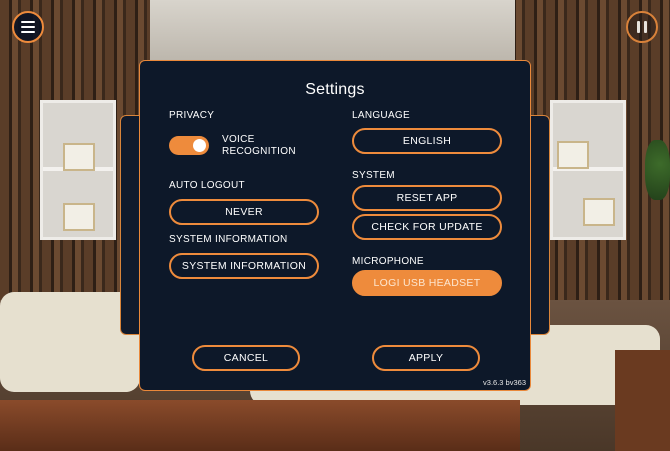  Describe the element at coordinates (207, 185) in the screenshot. I see `auto-logout-label: AUTO LOGOUT` at that location.